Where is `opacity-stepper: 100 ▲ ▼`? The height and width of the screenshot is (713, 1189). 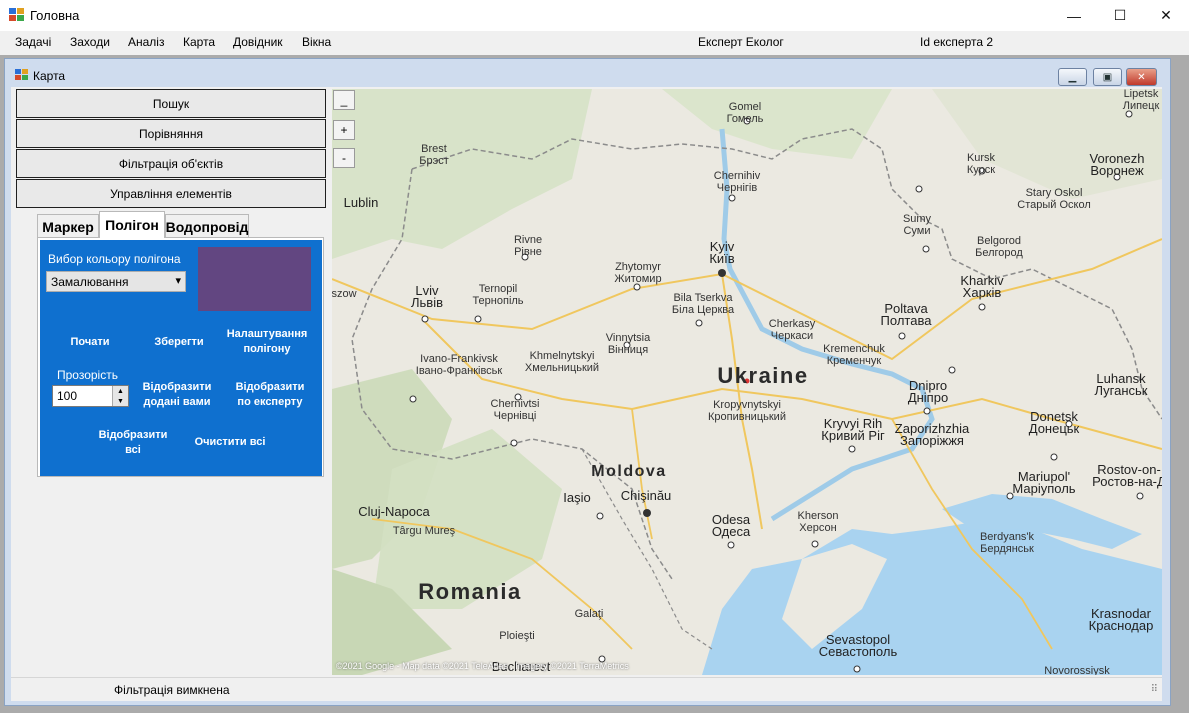
opacity-stepper: 100 ▲ ▼ is located at coordinates (90, 396).